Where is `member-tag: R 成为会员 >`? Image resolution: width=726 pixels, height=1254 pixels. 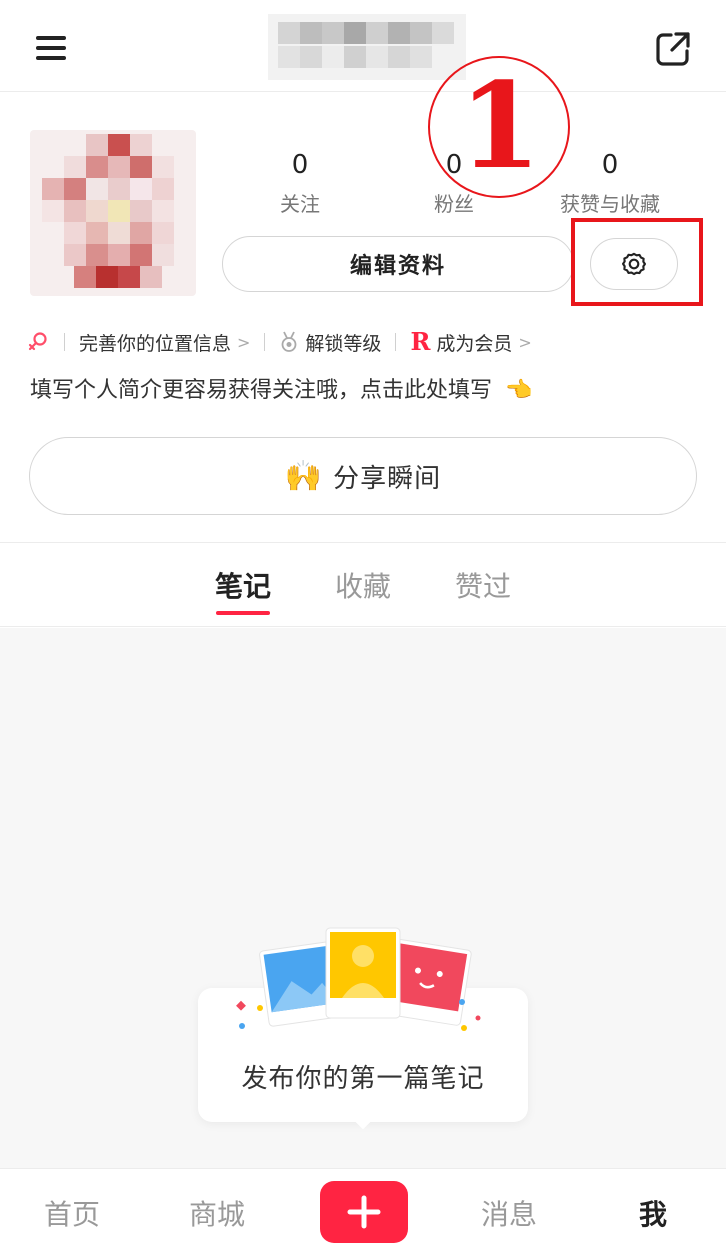
member-tag: R 成为会员 > is located at coordinates (470, 342).